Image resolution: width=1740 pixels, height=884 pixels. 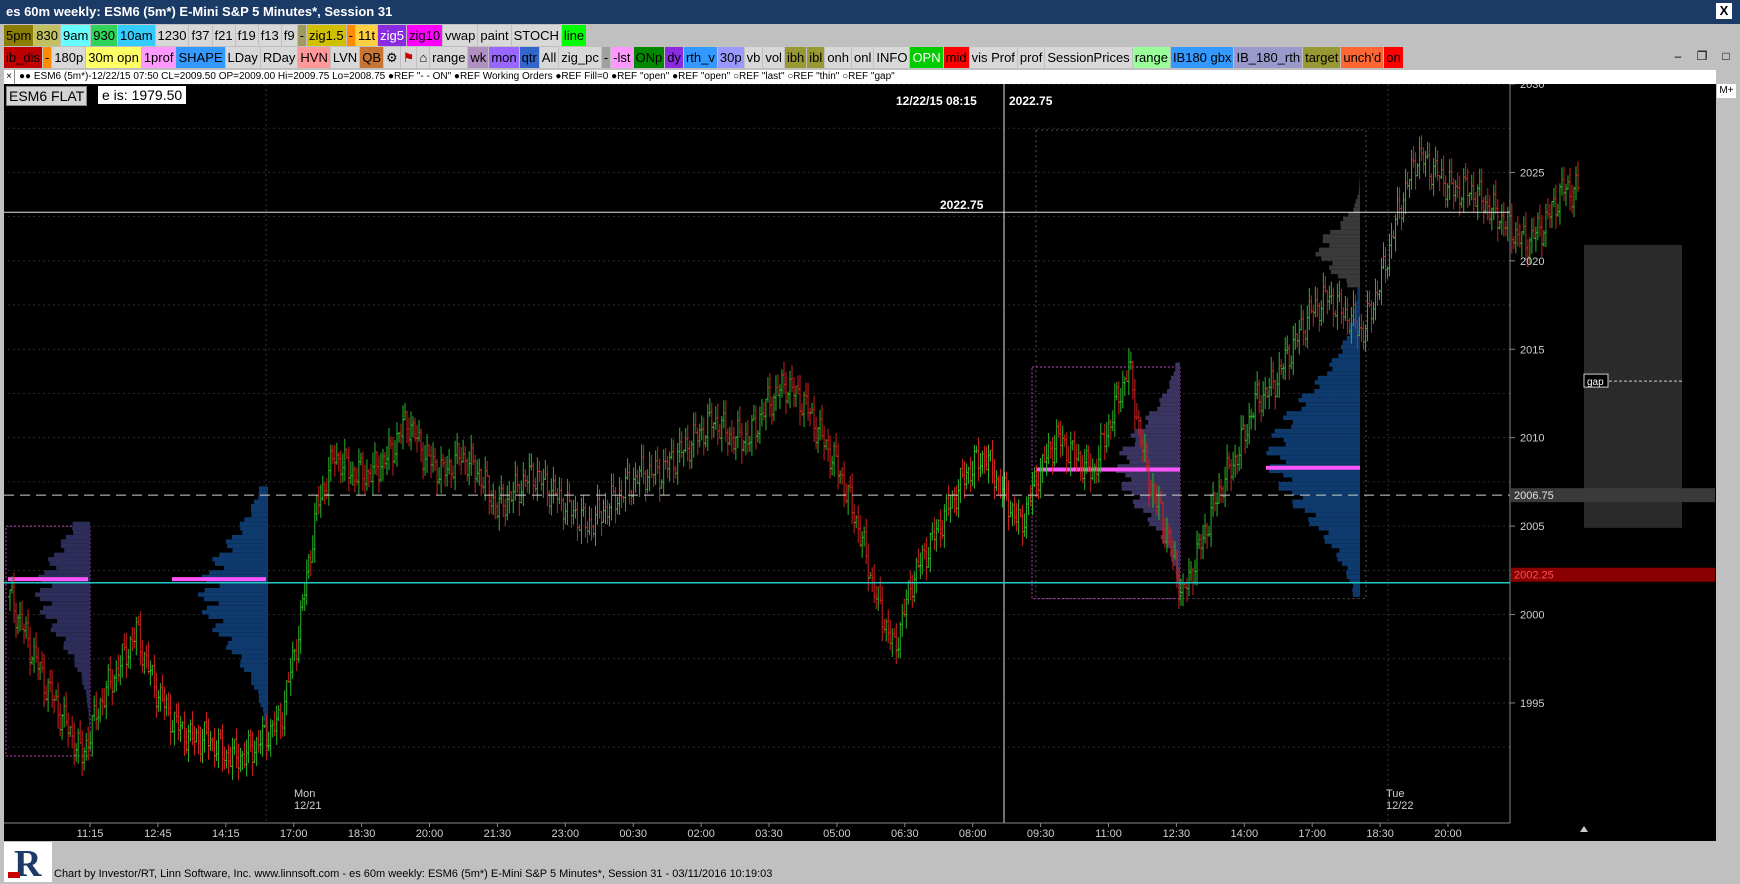 I want to click on toolbar2-button-39: IB180 gbx, so click(x=1202, y=57).